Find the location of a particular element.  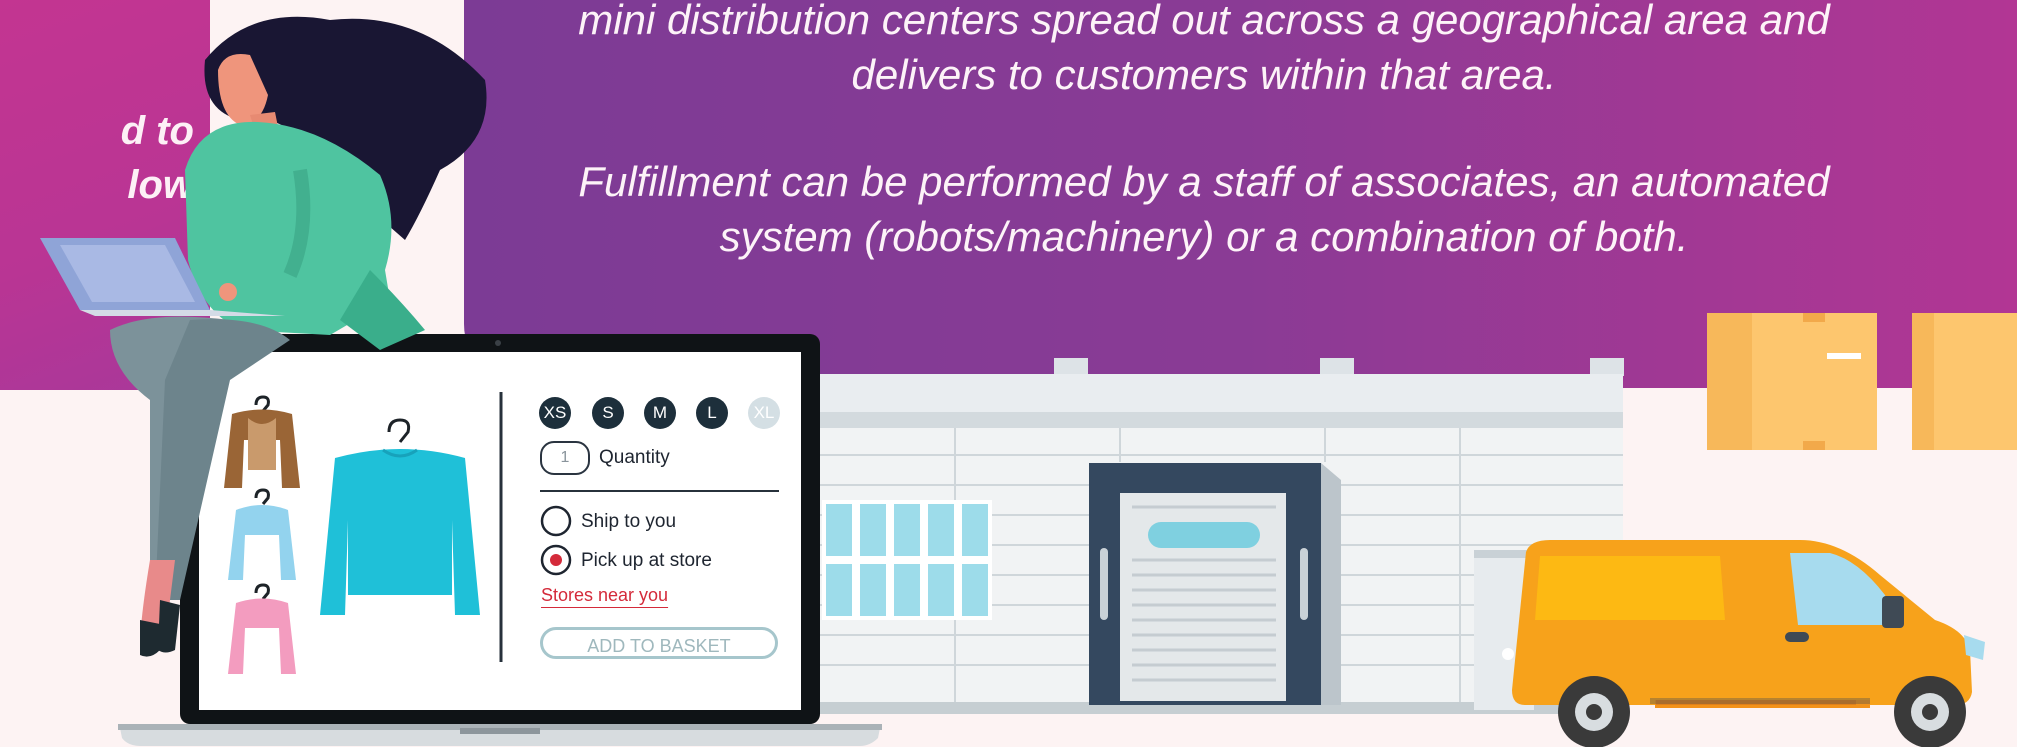

size-m-button: M is located at coordinates (660, 413).